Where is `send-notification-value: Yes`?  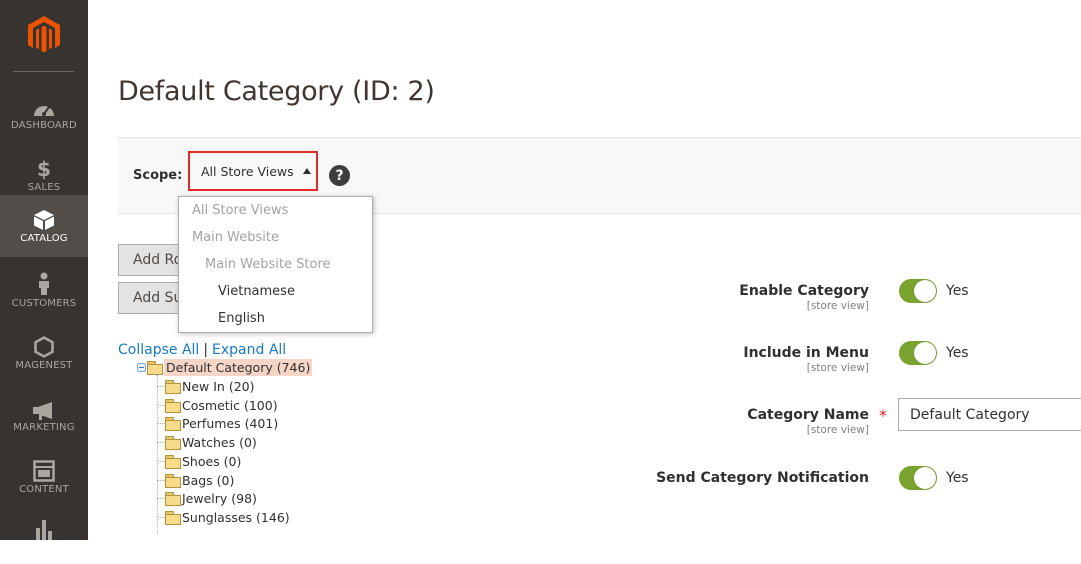
send-notification-value: Yes is located at coordinates (957, 478).